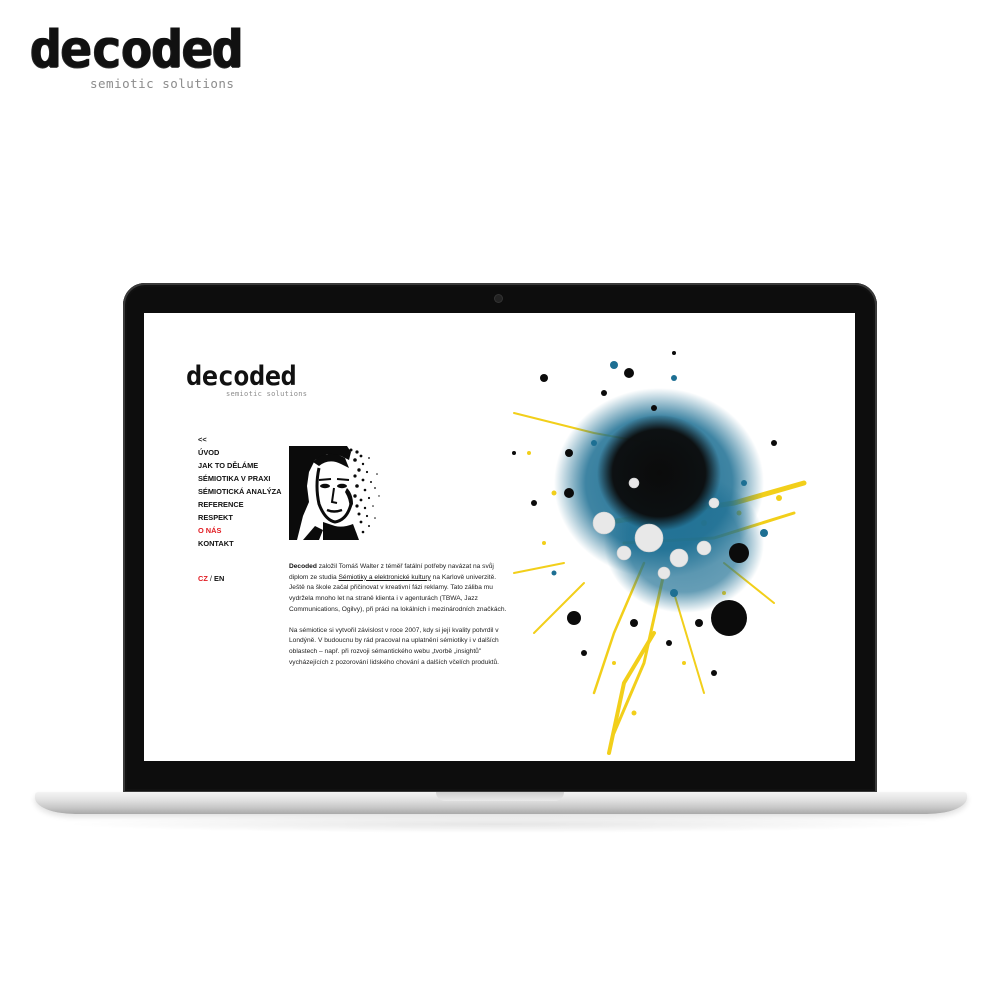 The width and height of the screenshot is (1000, 1000). Describe the element at coordinates (239, 530) in the screenshot. I see `nav-item-o-nas: O NÁS` at that location.